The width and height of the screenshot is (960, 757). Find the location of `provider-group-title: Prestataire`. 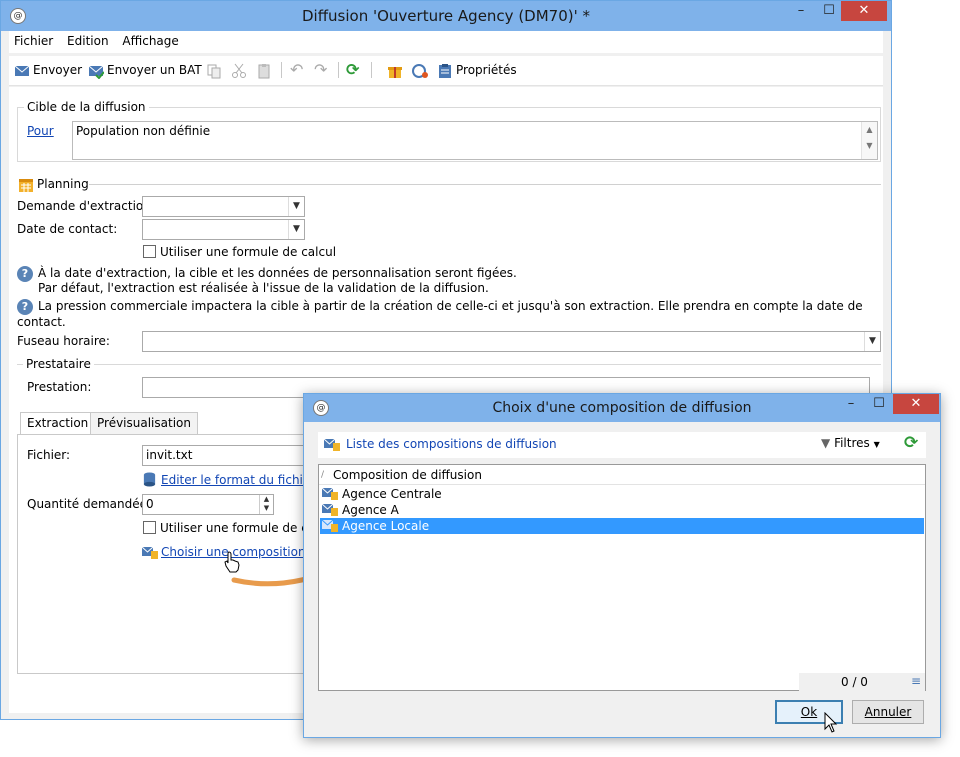

provider-group-title: Prestataire is located at coordinates (58, 364).